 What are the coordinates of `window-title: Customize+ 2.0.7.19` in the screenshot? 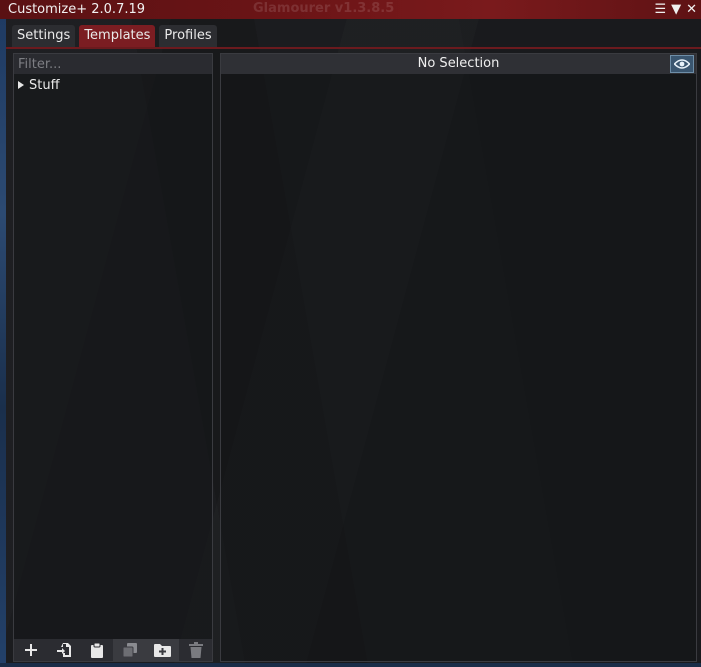 It's located at (77, 9).